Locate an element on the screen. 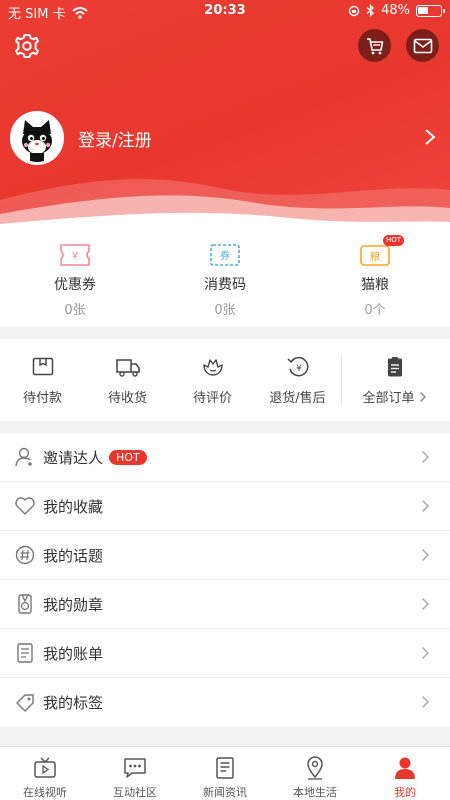 The image size is (450, 800). tab-news: 新闻资讯 is located at coordinates (225, 773).